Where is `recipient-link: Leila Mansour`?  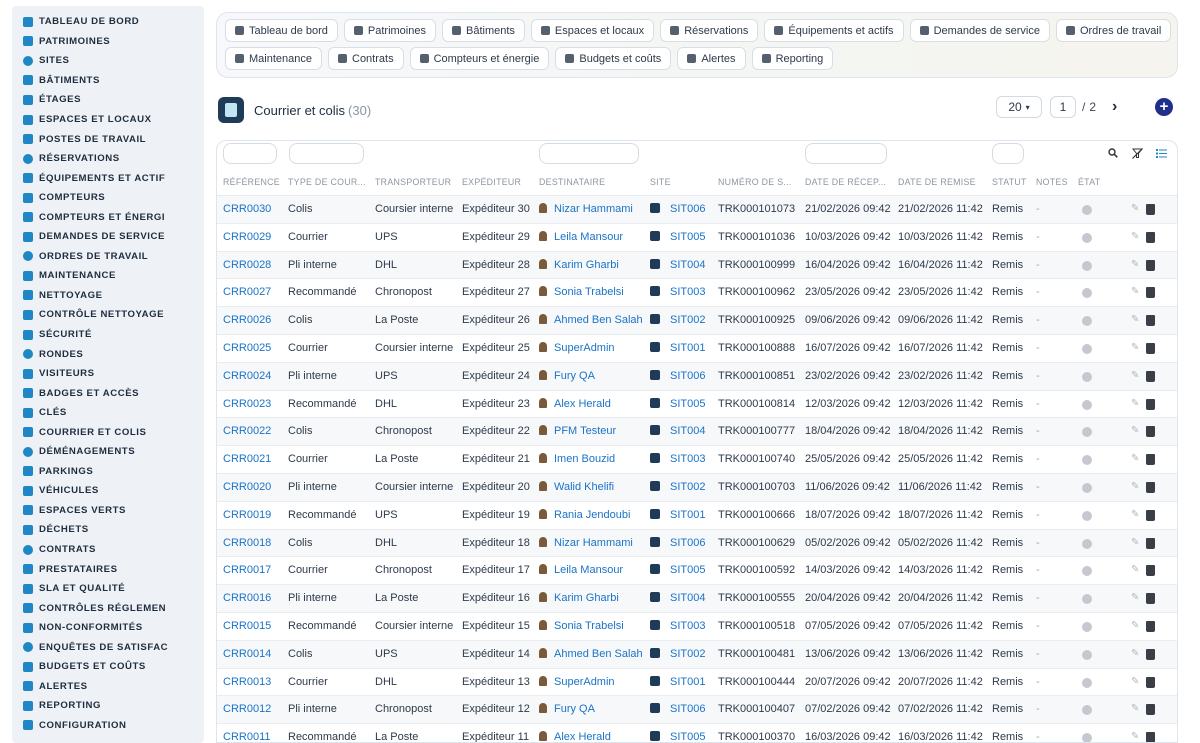
recipient-link: Leila Mansour is located at coordinates (588, 237).